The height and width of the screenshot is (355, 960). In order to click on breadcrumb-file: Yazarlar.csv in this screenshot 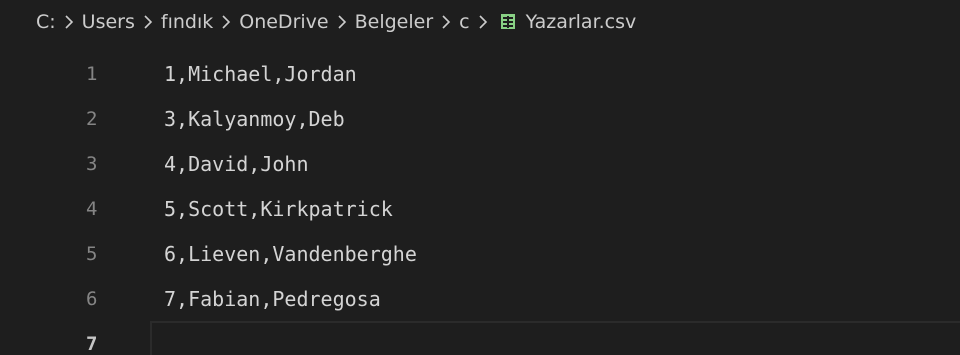, I will do `click(581, 22)`.